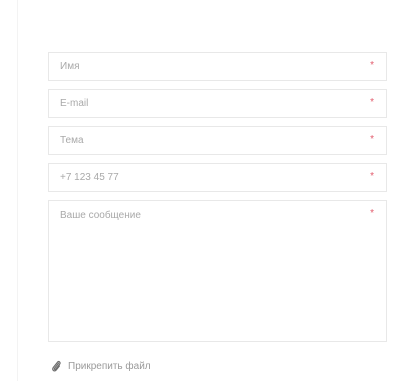 The width and height of the screenshot is (419, 381). What do you see at coordinates (109, 366) in the screenshot?
I see `attach-file-label: Прикрепить файл` at bounding box center [109, 366].